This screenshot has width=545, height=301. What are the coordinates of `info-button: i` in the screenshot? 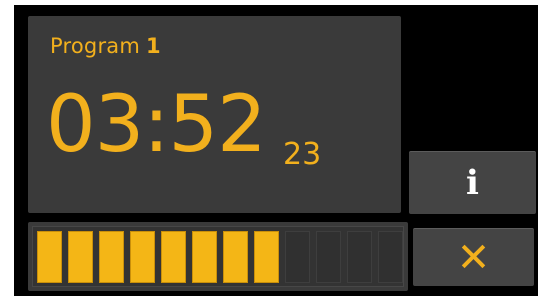 It's located at (472, 182).